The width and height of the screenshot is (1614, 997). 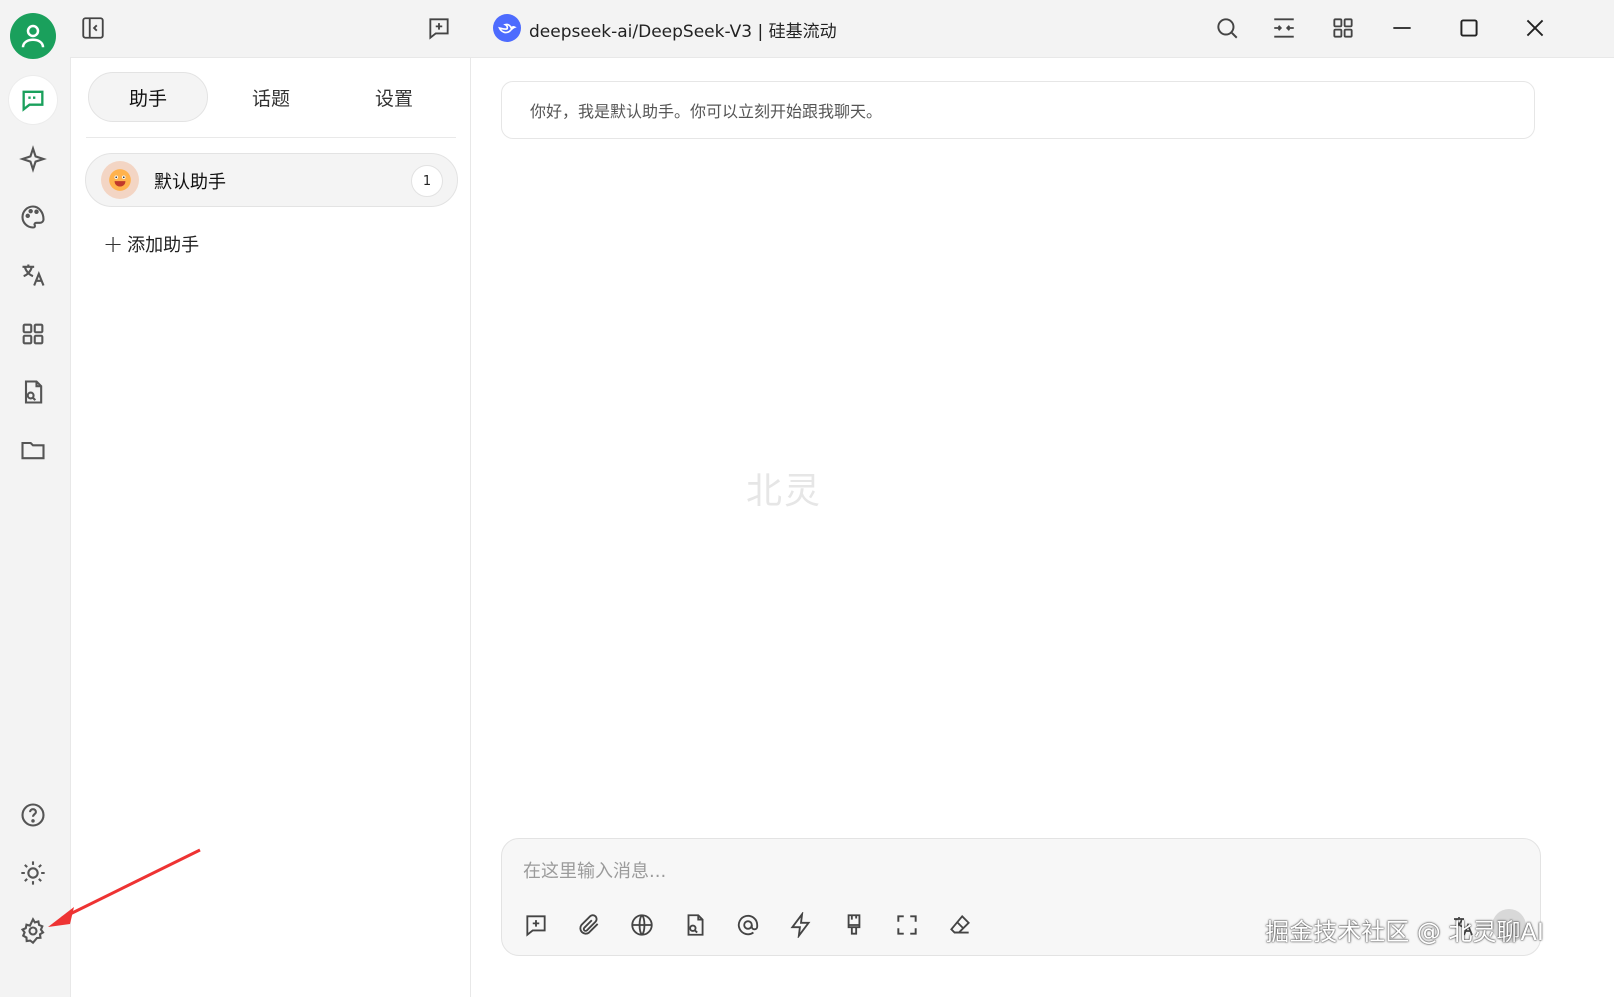 I want to click on tab-assistants: 助手, so click(x=148, y=97).